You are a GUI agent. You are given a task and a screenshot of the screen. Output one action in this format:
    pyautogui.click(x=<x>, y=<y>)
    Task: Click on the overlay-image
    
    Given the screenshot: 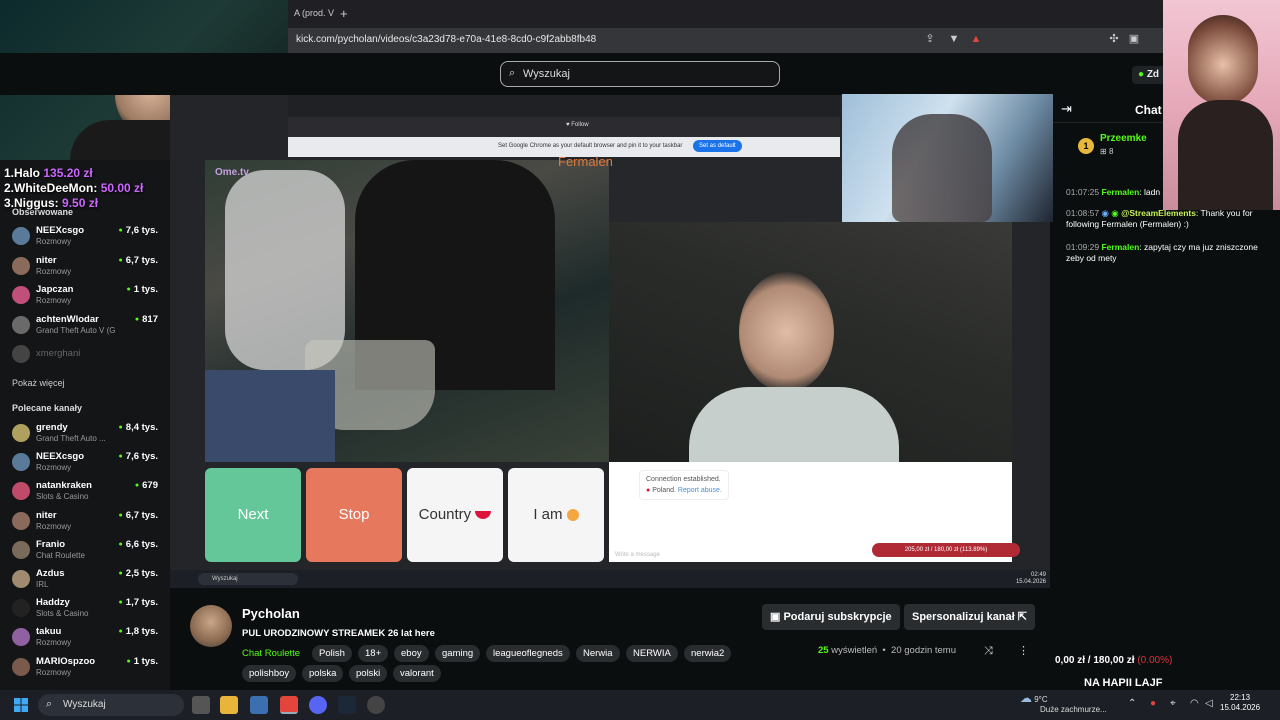 What is the action you would take?
    pyautogui.click(x=947, y=158)
    